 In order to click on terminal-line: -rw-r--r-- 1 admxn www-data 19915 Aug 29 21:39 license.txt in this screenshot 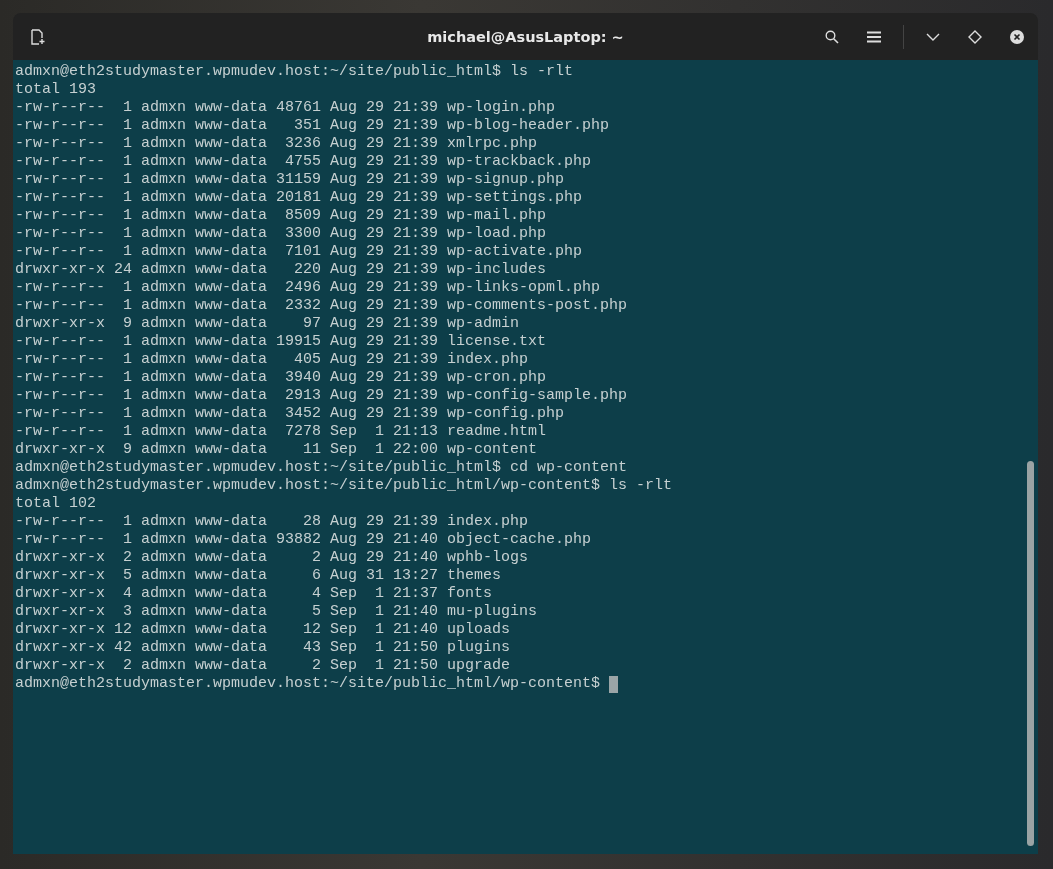, I will do `click(281, 342)`.